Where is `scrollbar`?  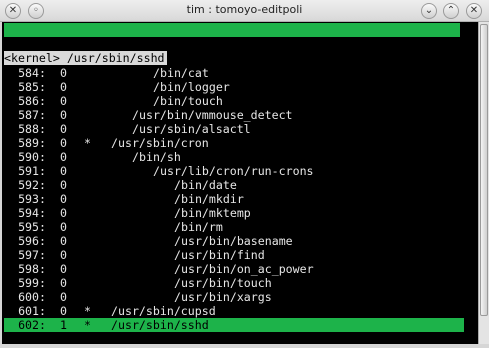
scrollbar is located at coordinates (483, 183).